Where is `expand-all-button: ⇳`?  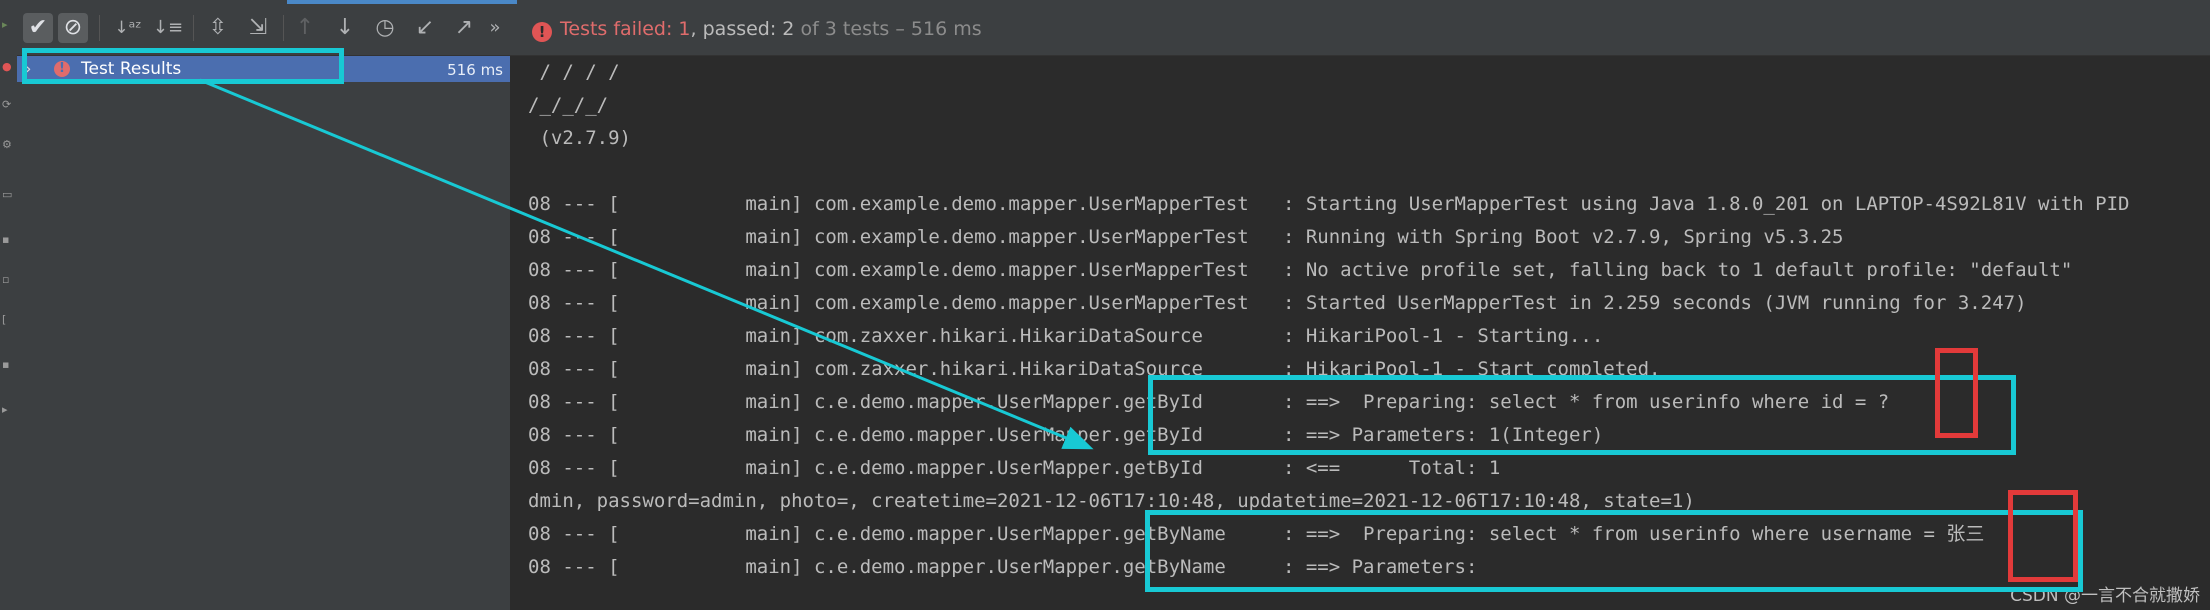 expand-all-button: ⇳ is located at coordinates (218, 28).